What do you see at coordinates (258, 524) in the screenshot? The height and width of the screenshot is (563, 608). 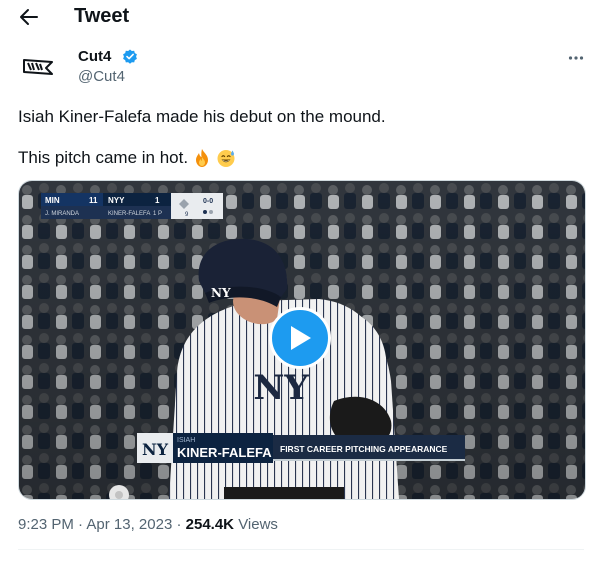 I see `views-label: Views` at bounding box center [258, 524].